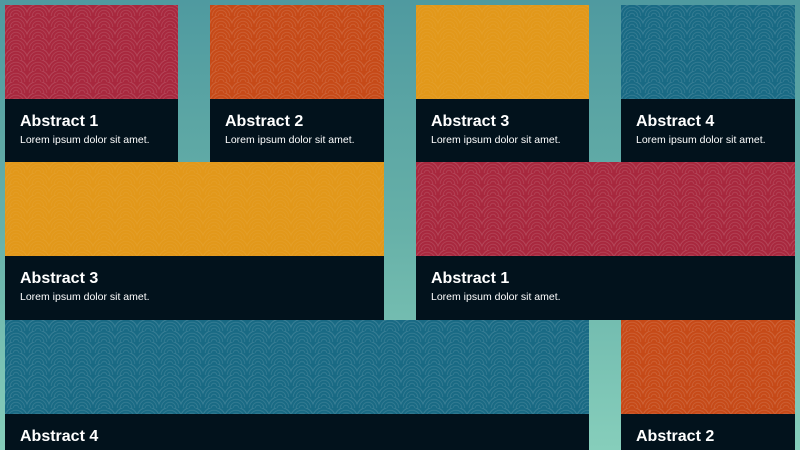 The image size is (800, 450). I want to click on gallery-card-abstract-2: Abstract 2 Lorem ipsum dolor sit amet., so click(297, 83).